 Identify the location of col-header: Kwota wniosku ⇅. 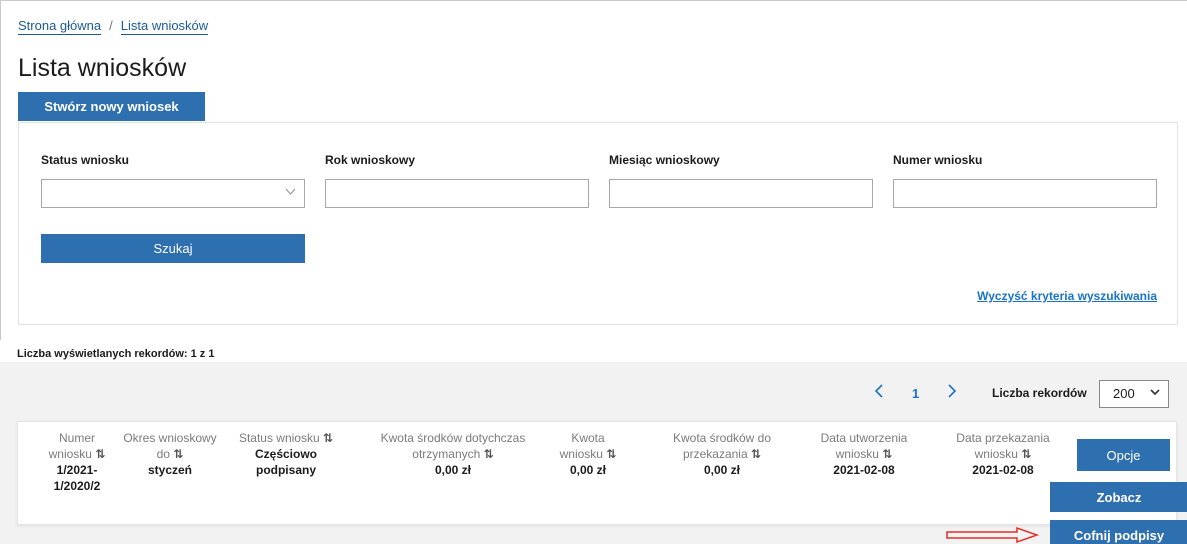
(588, 446).